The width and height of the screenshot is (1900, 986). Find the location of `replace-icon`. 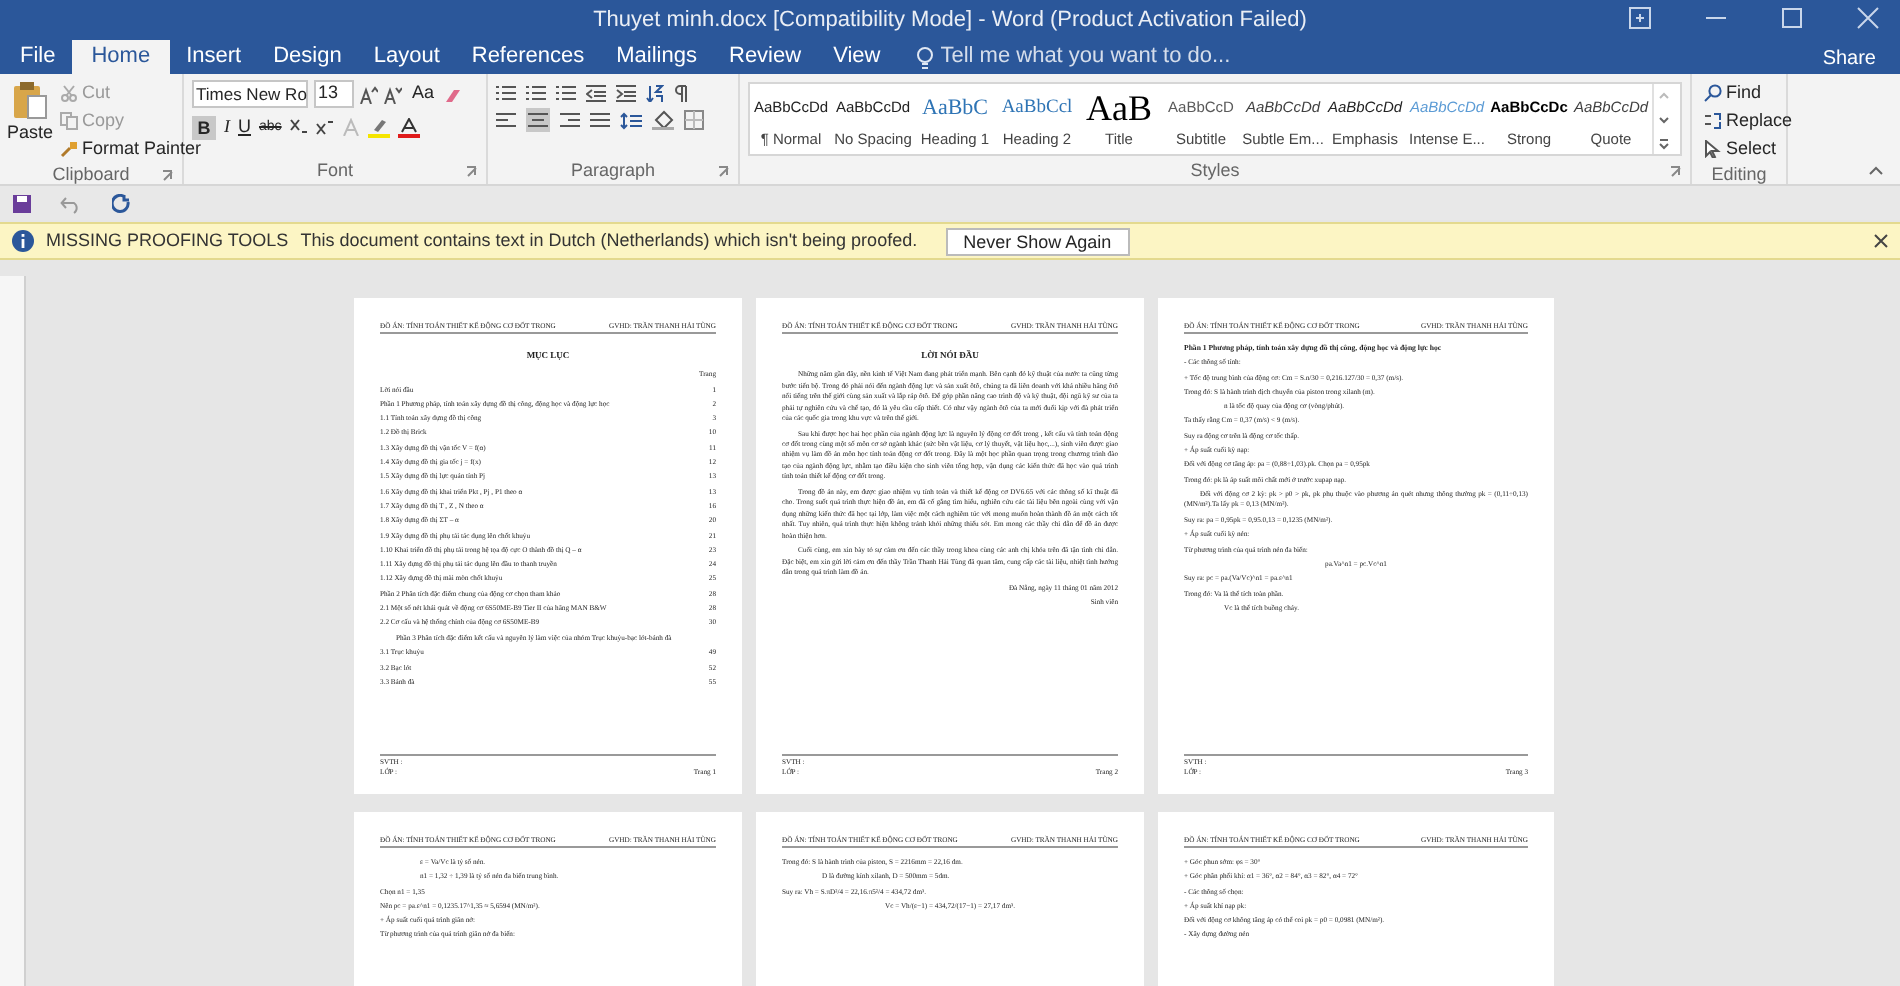

replace-icon is located at coordinates (1713, 121).